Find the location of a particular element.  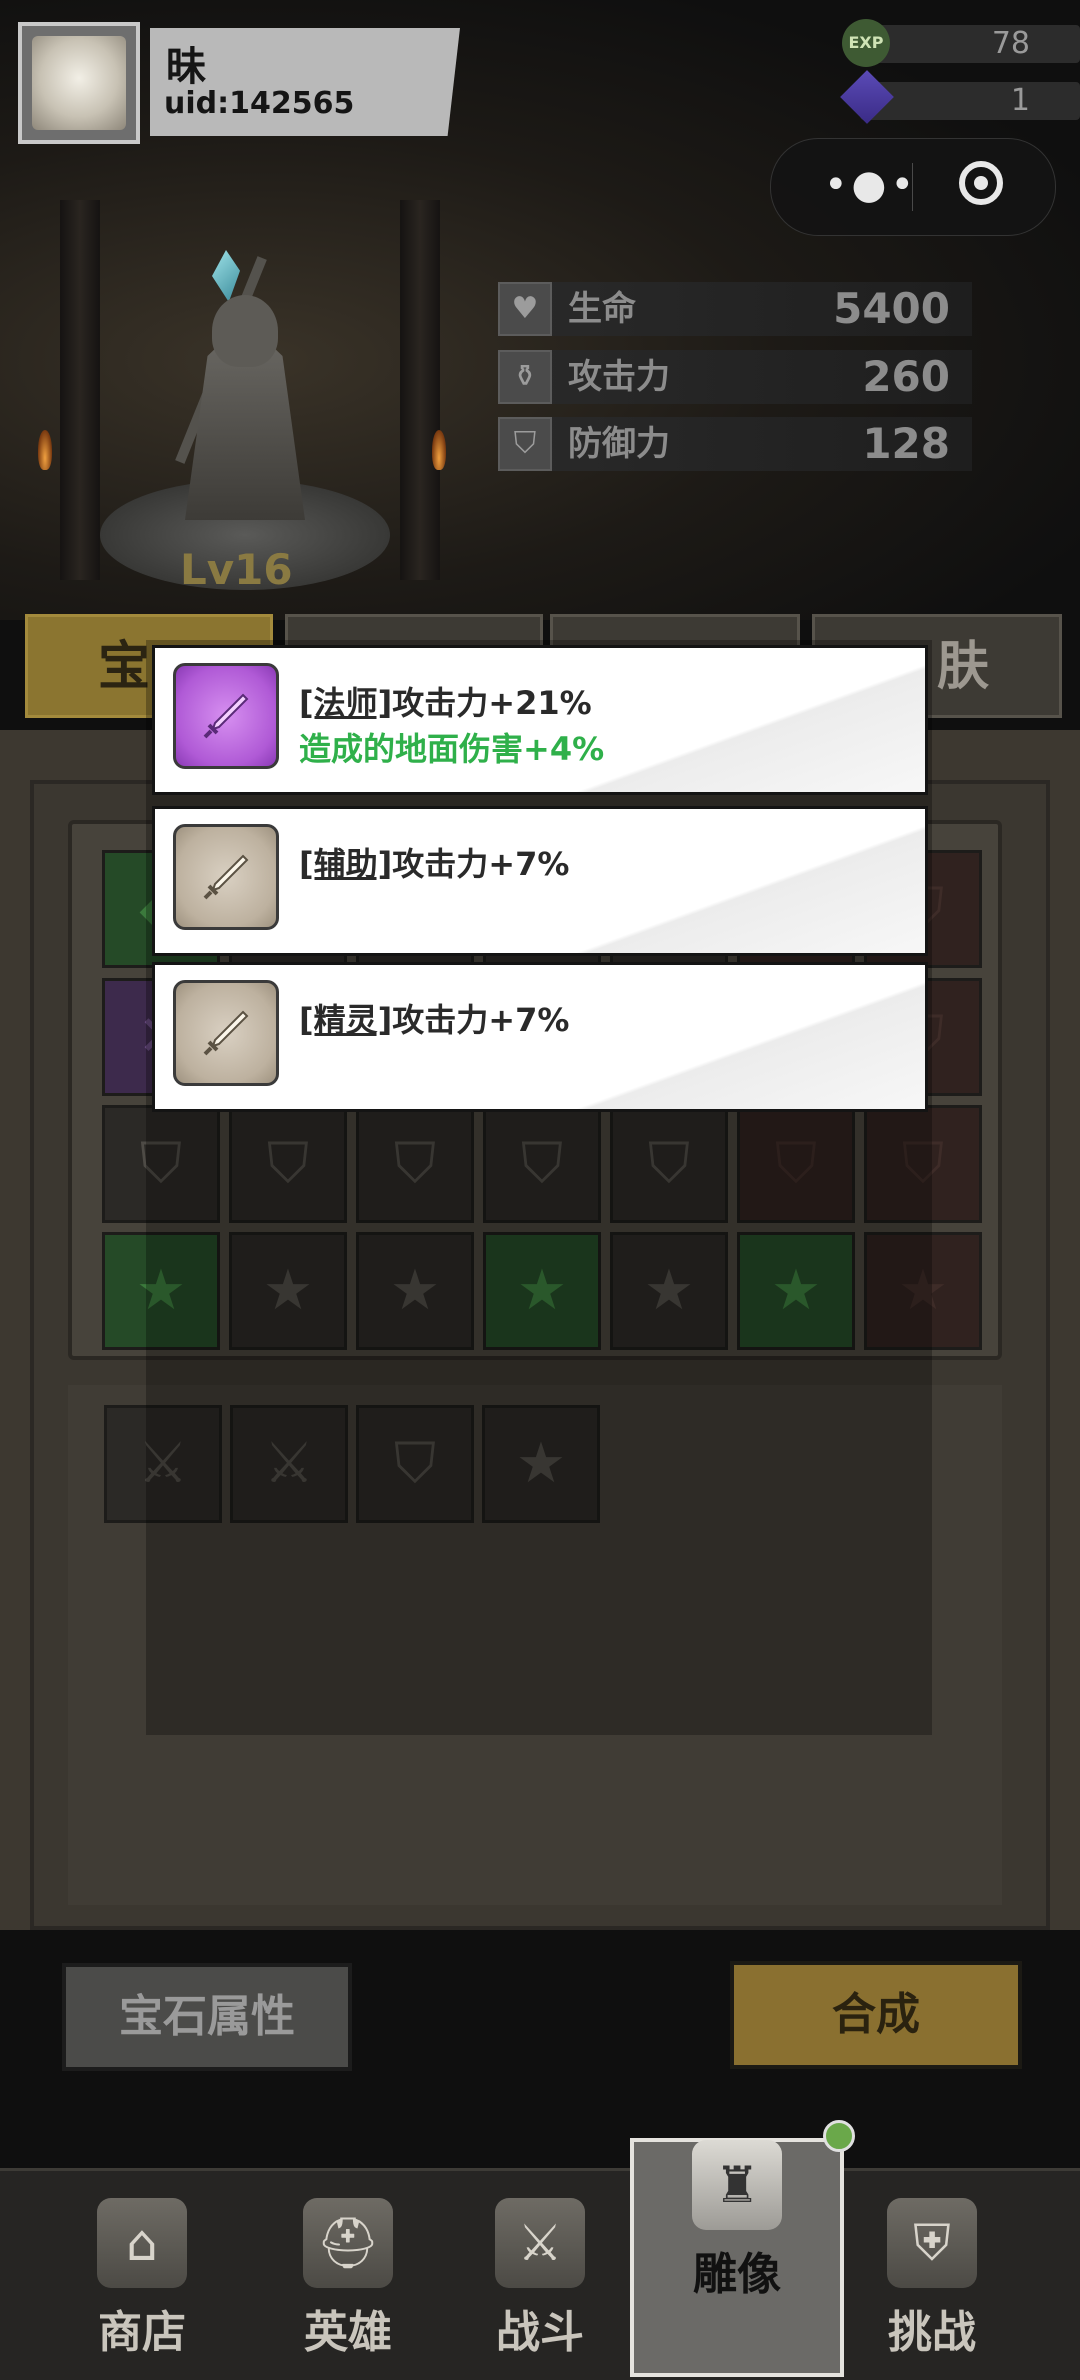

exp-icon: EXP is located at coordinates (866, 43).